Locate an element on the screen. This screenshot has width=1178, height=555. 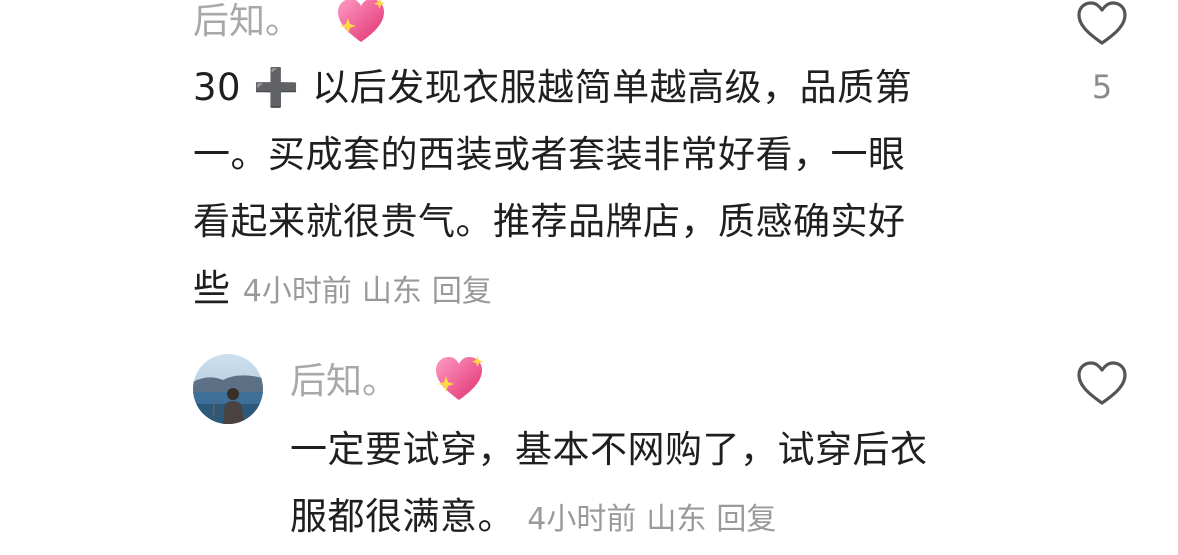
avatar is located at coordinates (228, 389).